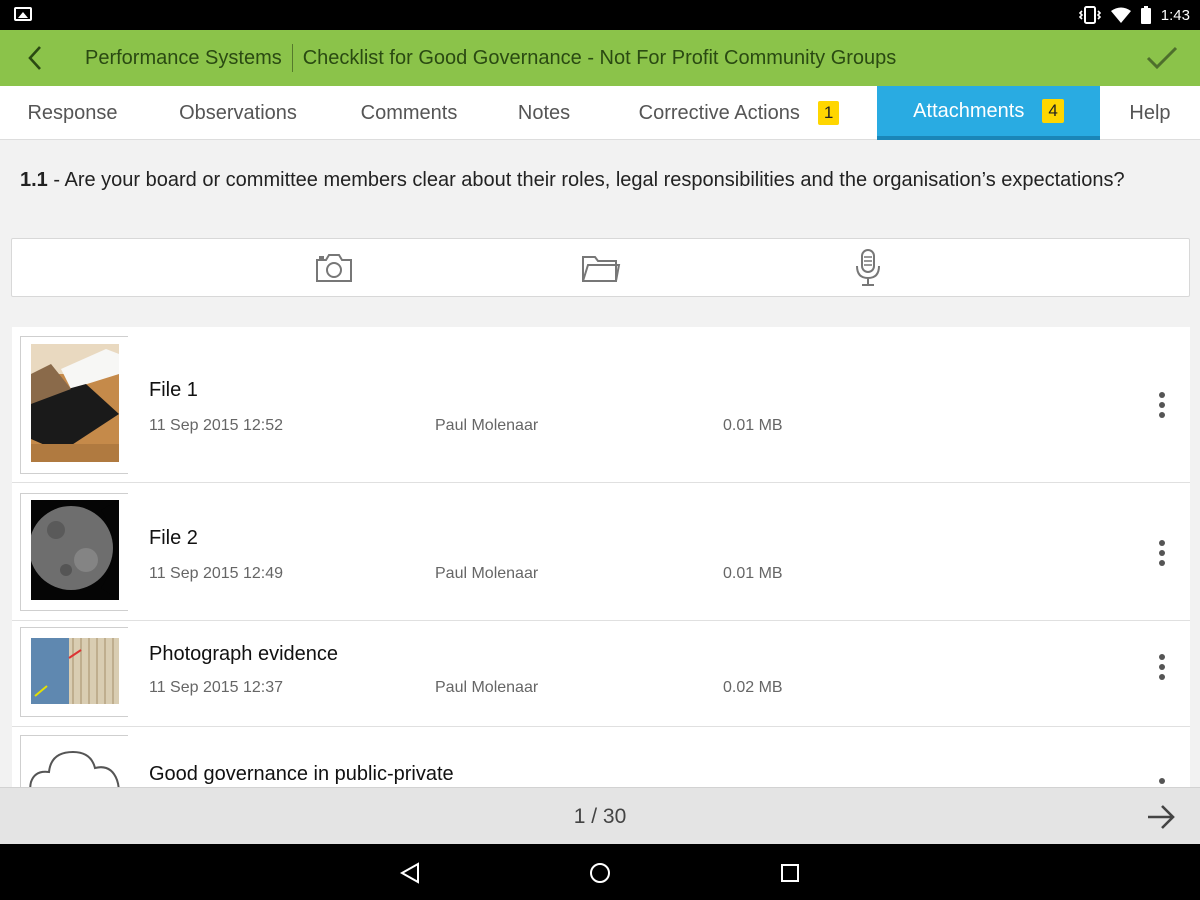  I want to click on recents-square-icon, so click(790, 873).